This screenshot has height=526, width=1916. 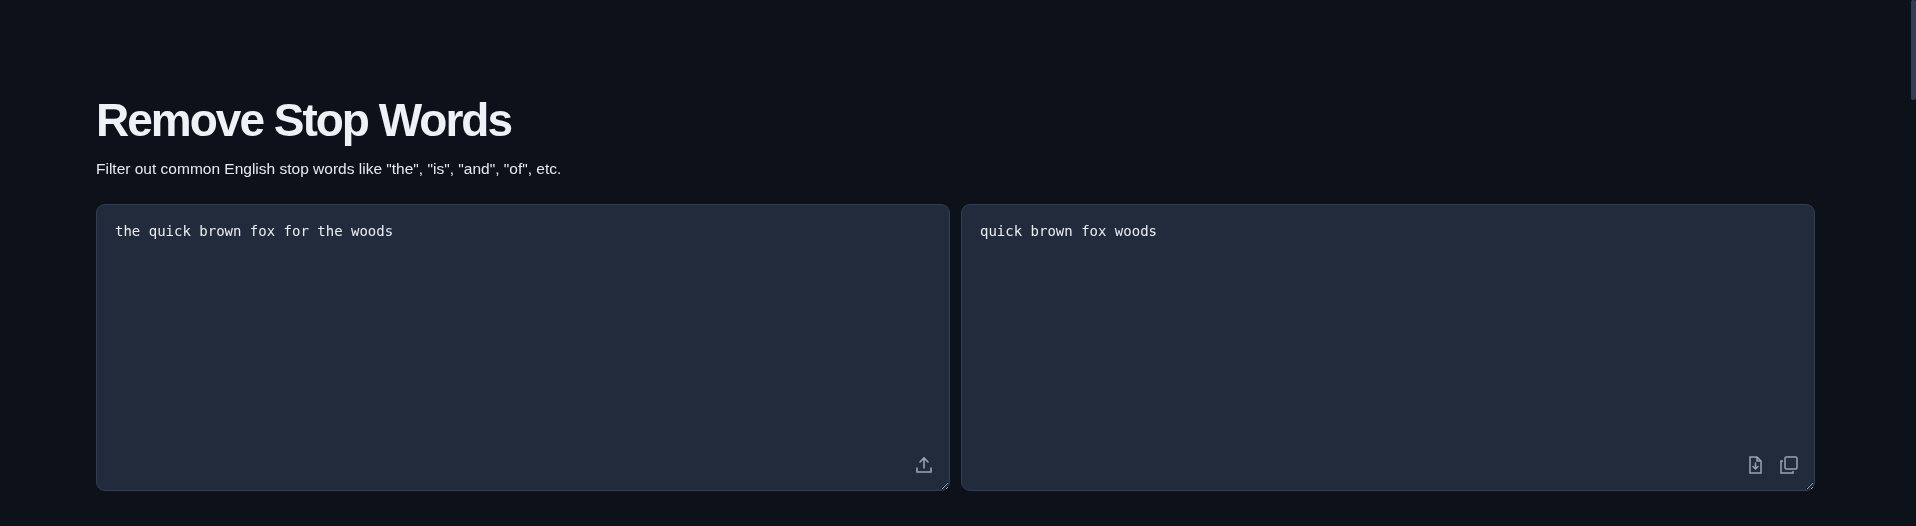 What do you see at coordinates (924, 465) in the screenshot?
I see `upload-icon` at bounding box center [924, 465].